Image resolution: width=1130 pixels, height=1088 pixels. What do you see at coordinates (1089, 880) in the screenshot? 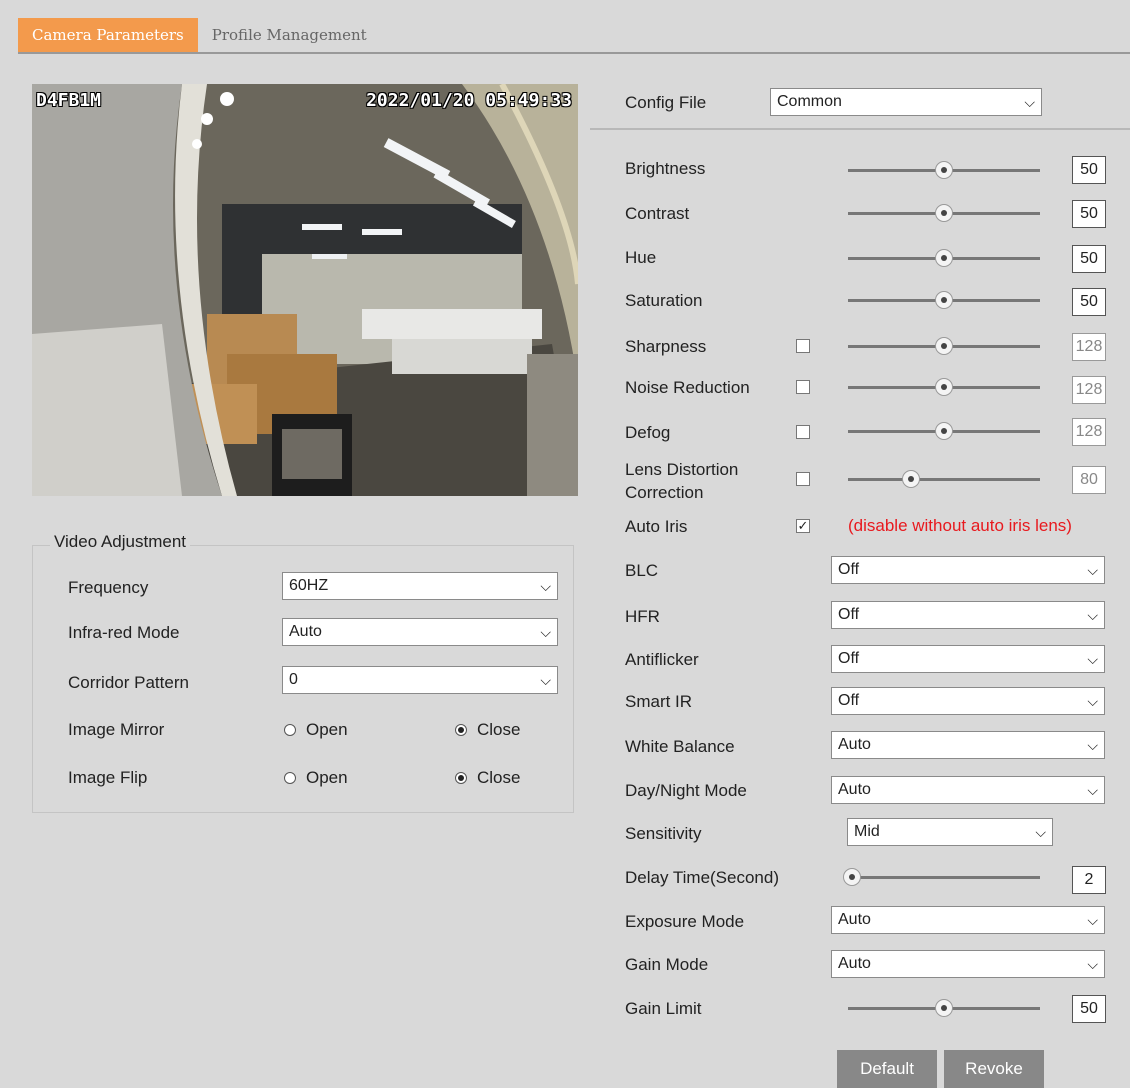
I see `delay-time-value: 2` at bounding box center [1089, 880].